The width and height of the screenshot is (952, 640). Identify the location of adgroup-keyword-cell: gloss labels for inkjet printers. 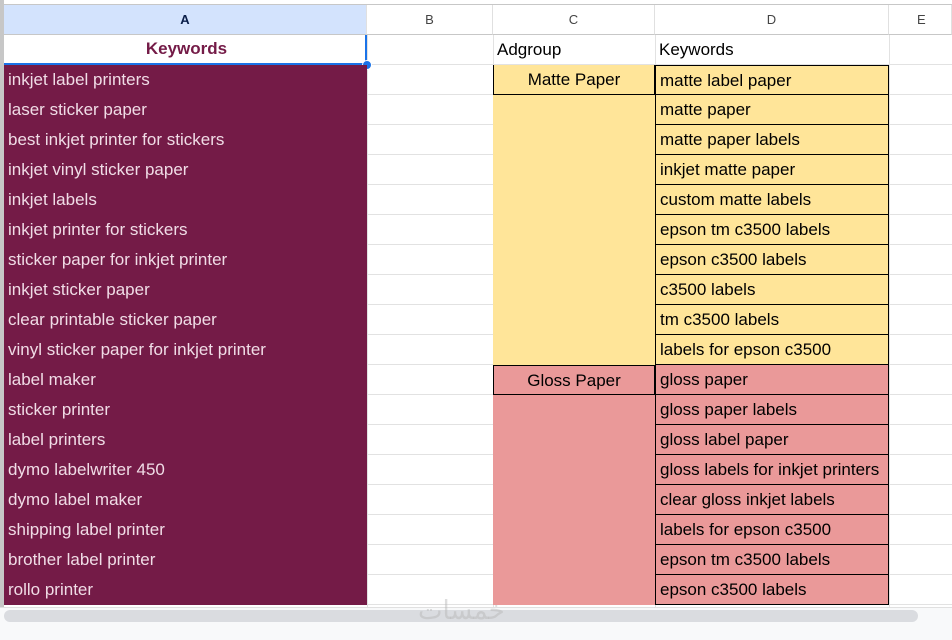
(772, 470).